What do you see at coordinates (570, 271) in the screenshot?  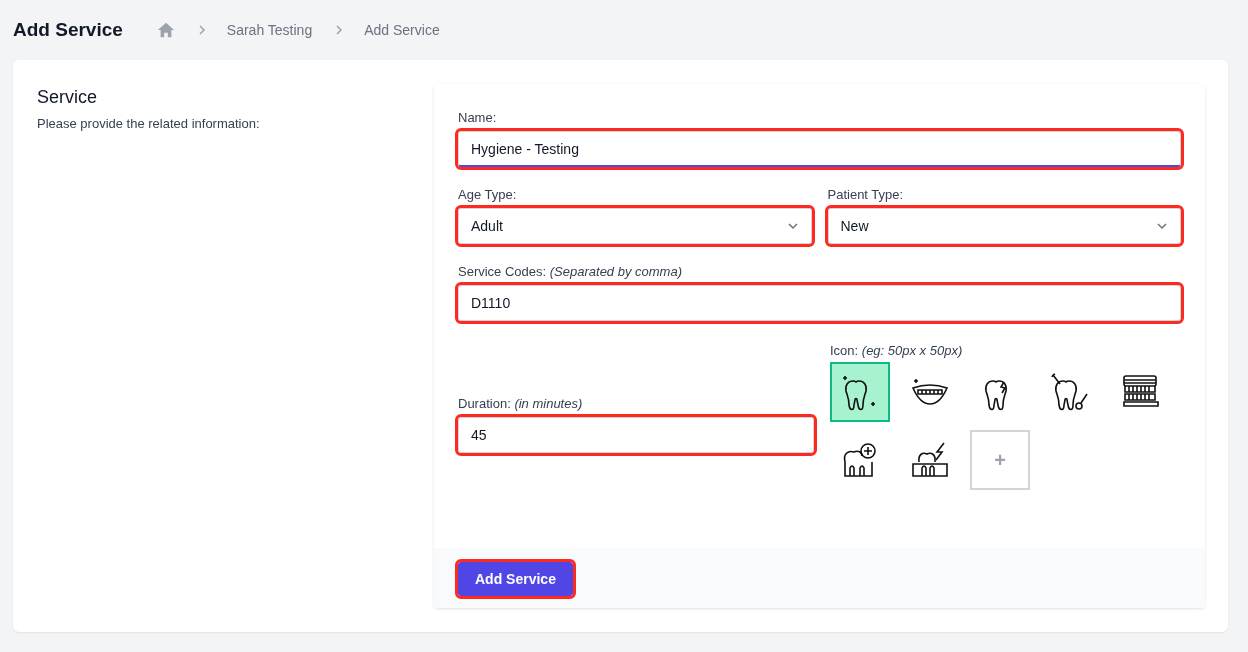 I see `field-label: Service Codes: (Separated by comma)` at bounding box center [570, 271].